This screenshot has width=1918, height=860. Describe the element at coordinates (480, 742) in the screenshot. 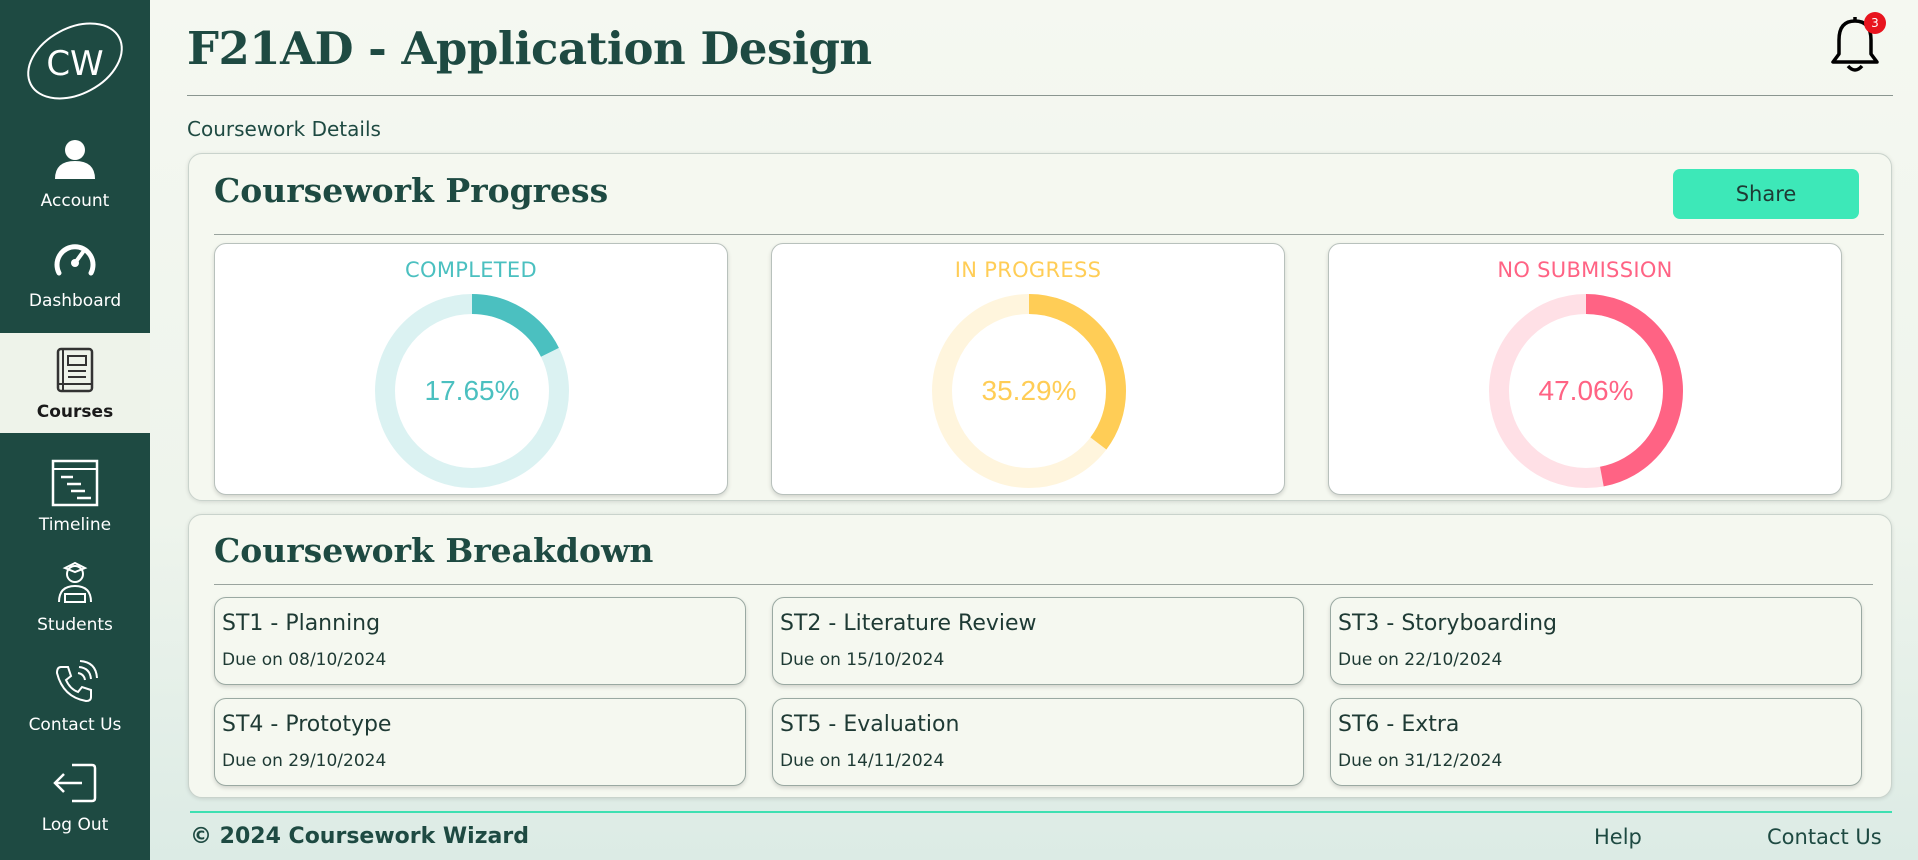

I see `coursework-task-card: ST4 - Prototype Due on 29/10/2024` at that location.